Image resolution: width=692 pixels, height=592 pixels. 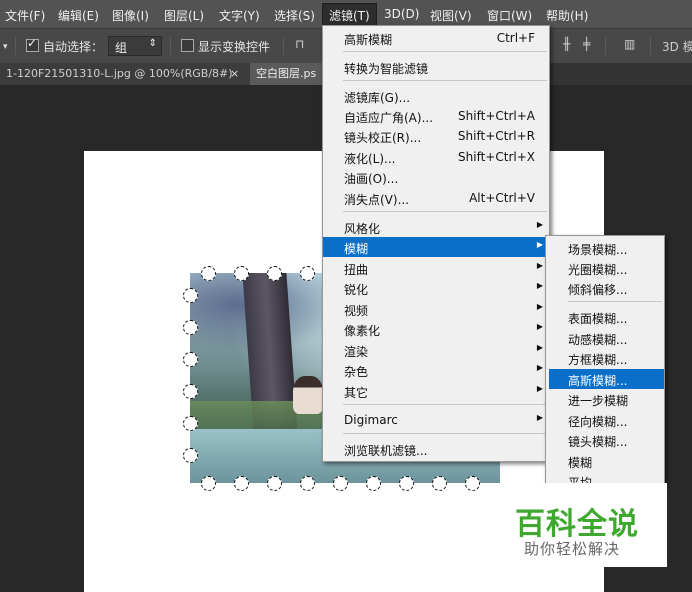 What do you see at coordinates (187, 45) in the screenshot?
I see `show-transform-checkbox` at bounding box center [187, 45].